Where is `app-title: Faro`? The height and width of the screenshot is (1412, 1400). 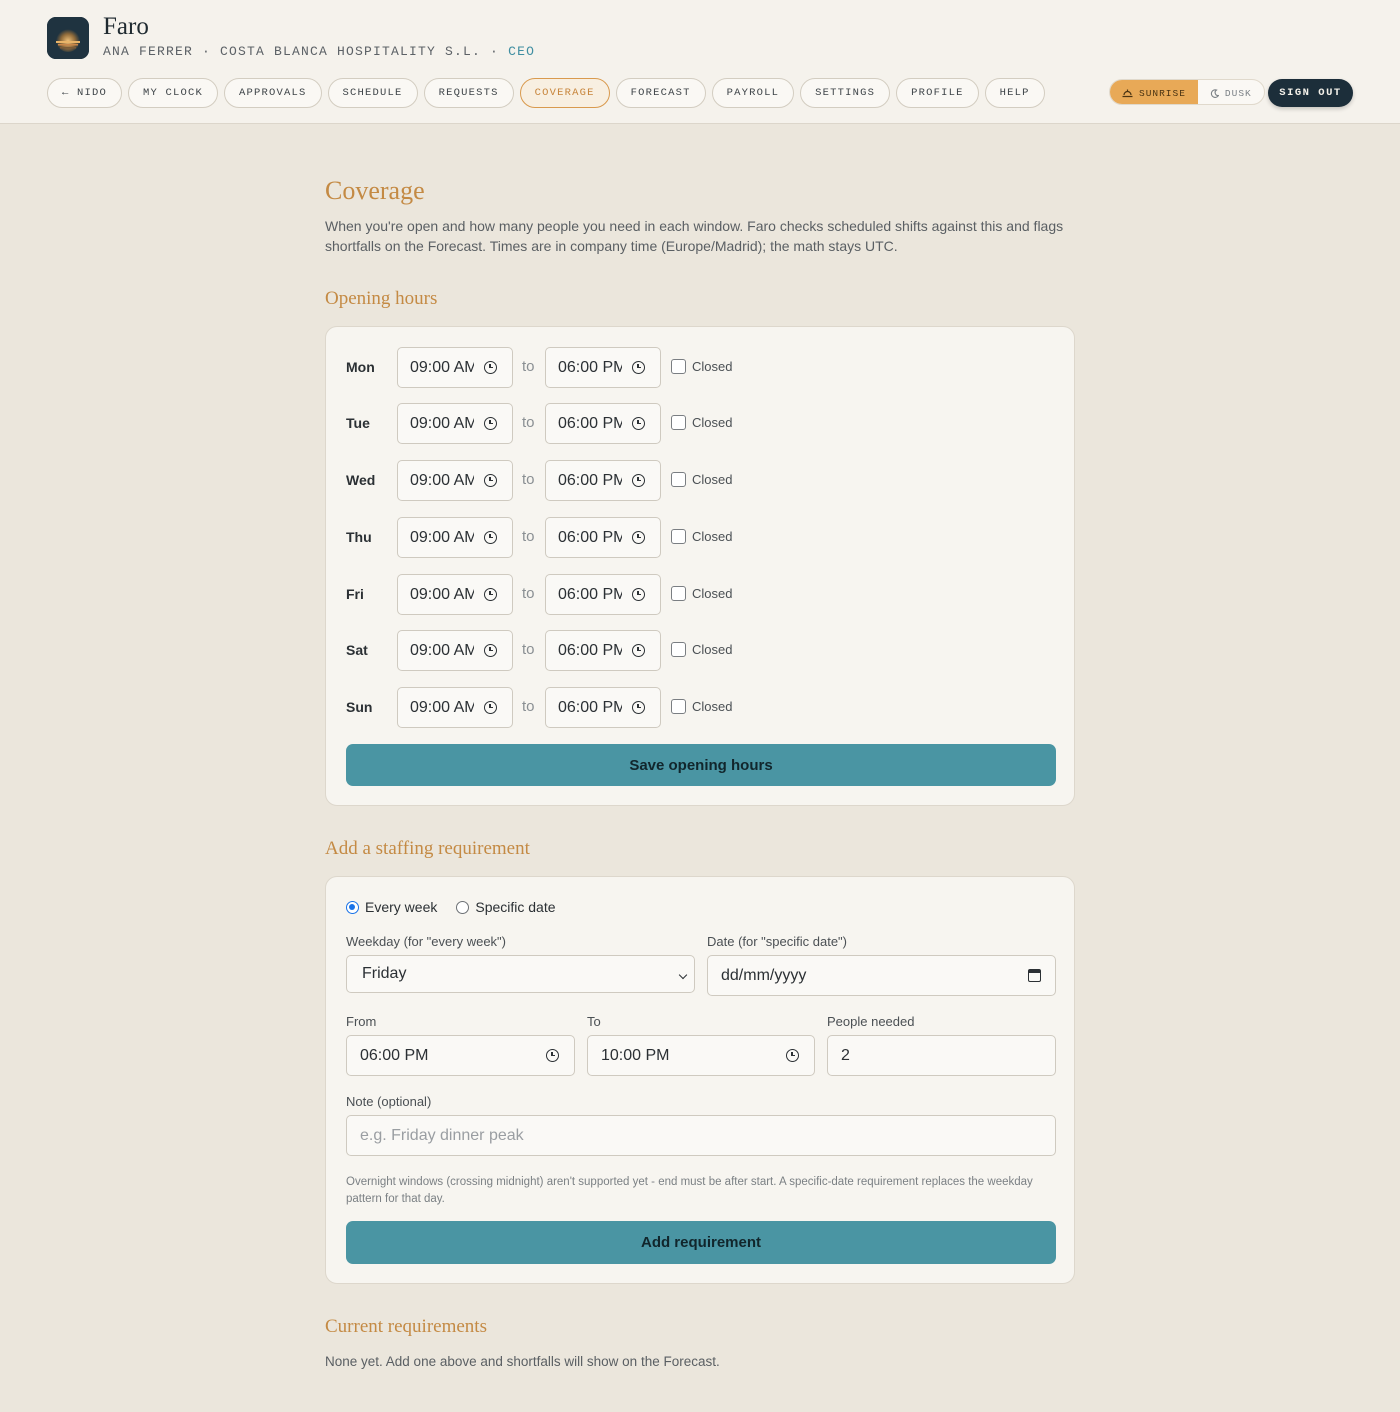 app-title: Faro is located at coordinates (126, 26).